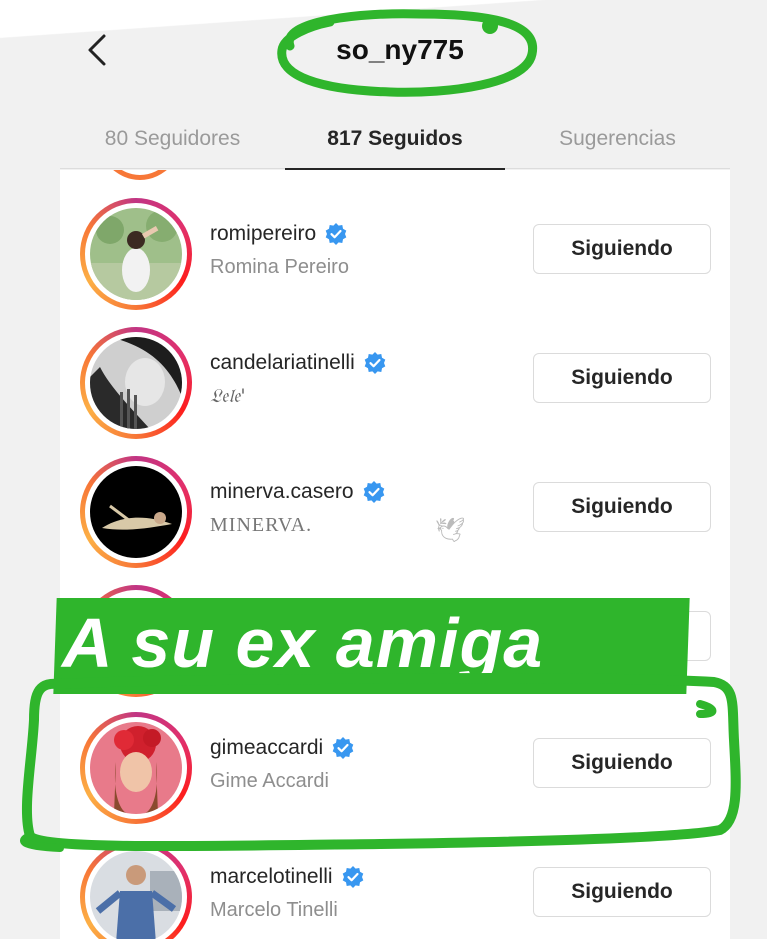 The height and width of the screenshot is (939, 767). I want to click on tab-following: 817 Seguidos, so click(395, 139).